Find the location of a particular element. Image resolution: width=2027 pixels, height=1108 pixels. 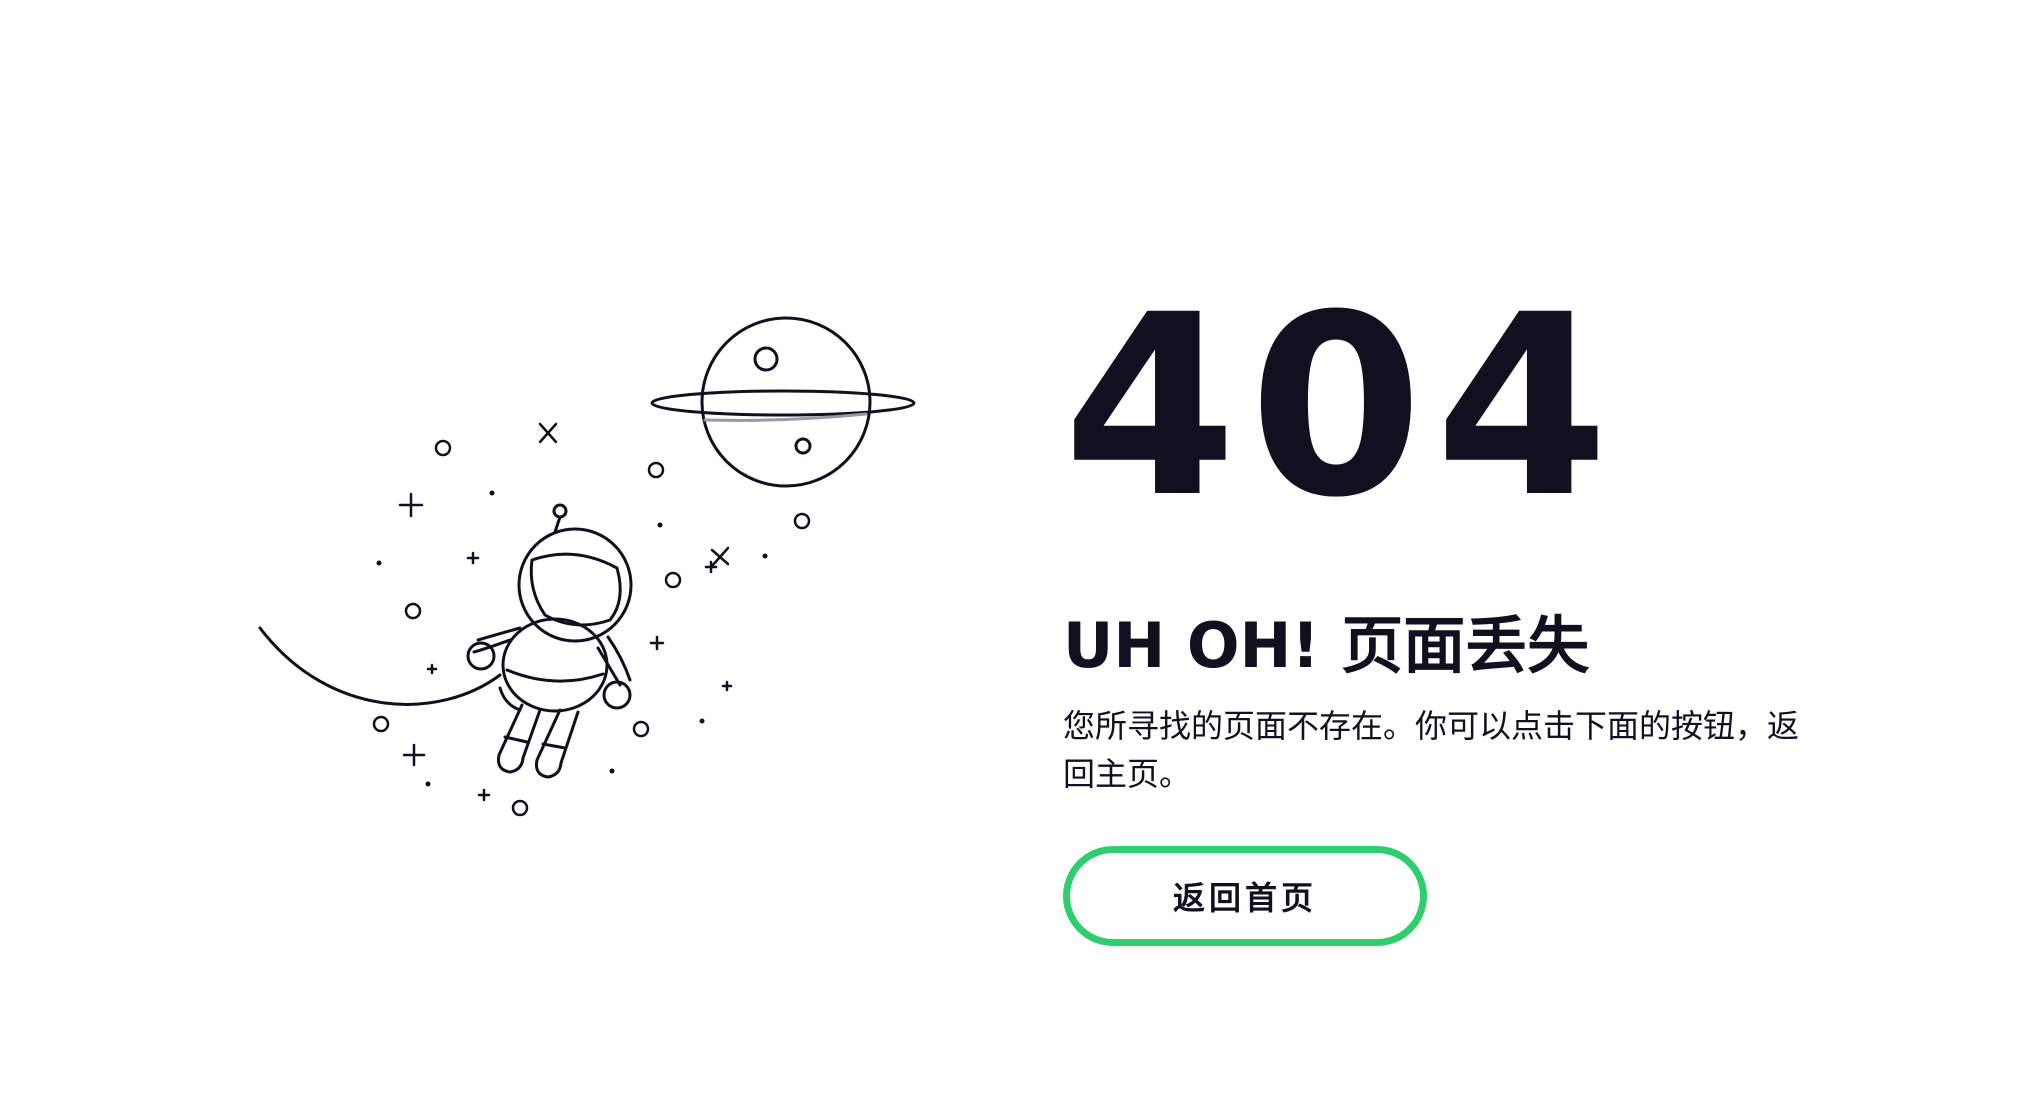

astronaut-illustration is located at coordinates (587, 566).